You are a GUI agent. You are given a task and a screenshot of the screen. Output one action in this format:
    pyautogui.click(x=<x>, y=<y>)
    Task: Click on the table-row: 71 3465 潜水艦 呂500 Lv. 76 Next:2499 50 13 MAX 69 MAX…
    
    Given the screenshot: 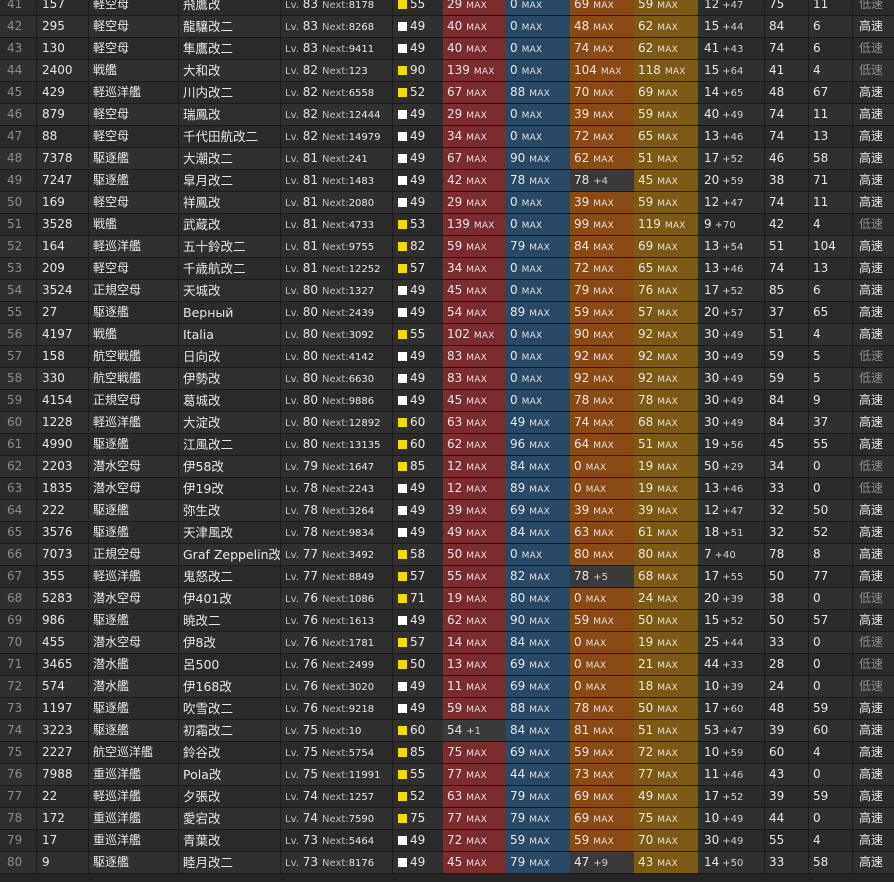 What is the action you would take?
    pyautogui.click(x=447, y=665)
    